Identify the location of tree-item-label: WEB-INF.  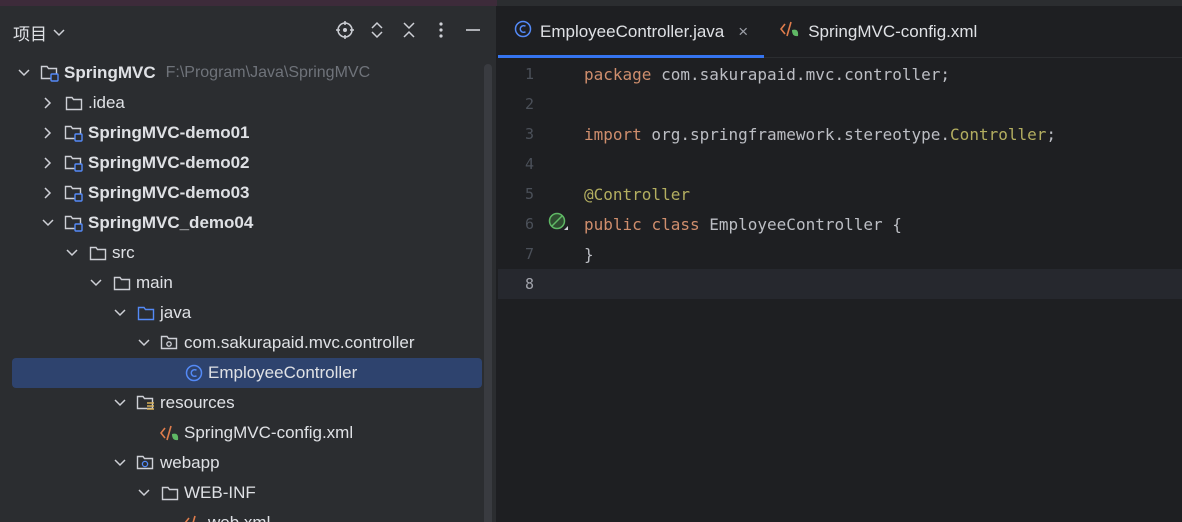
(220, 492).